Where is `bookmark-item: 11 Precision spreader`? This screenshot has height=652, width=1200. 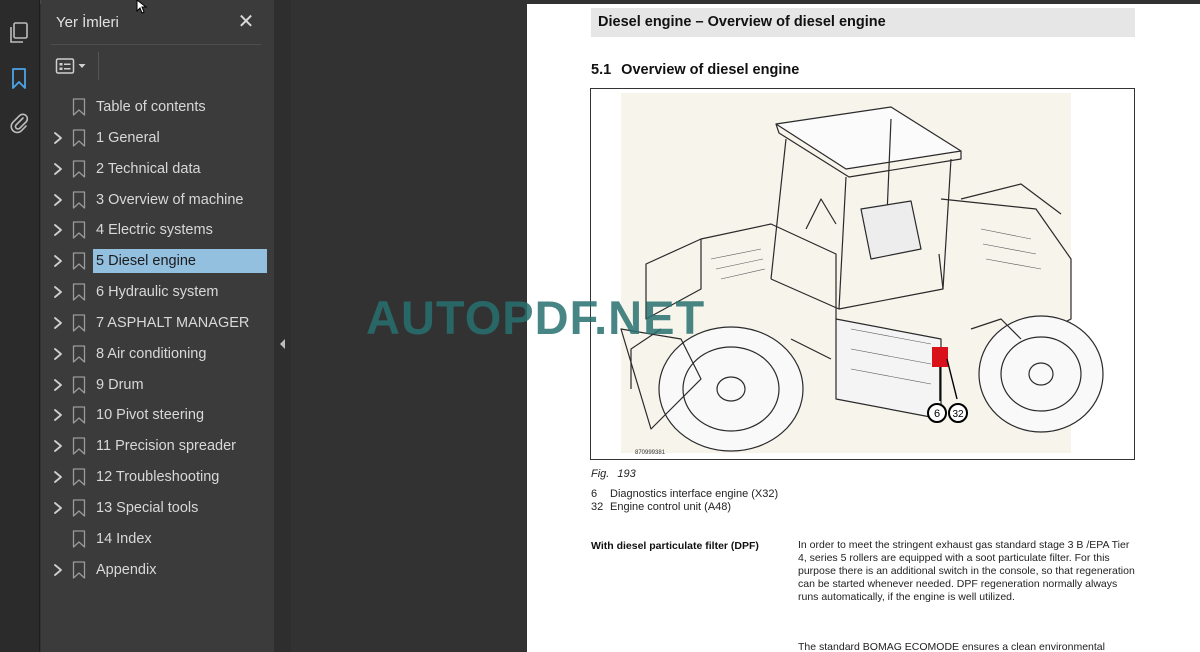
bookmark-item: 11 Precision spreader is located at coordinates (157, 446).